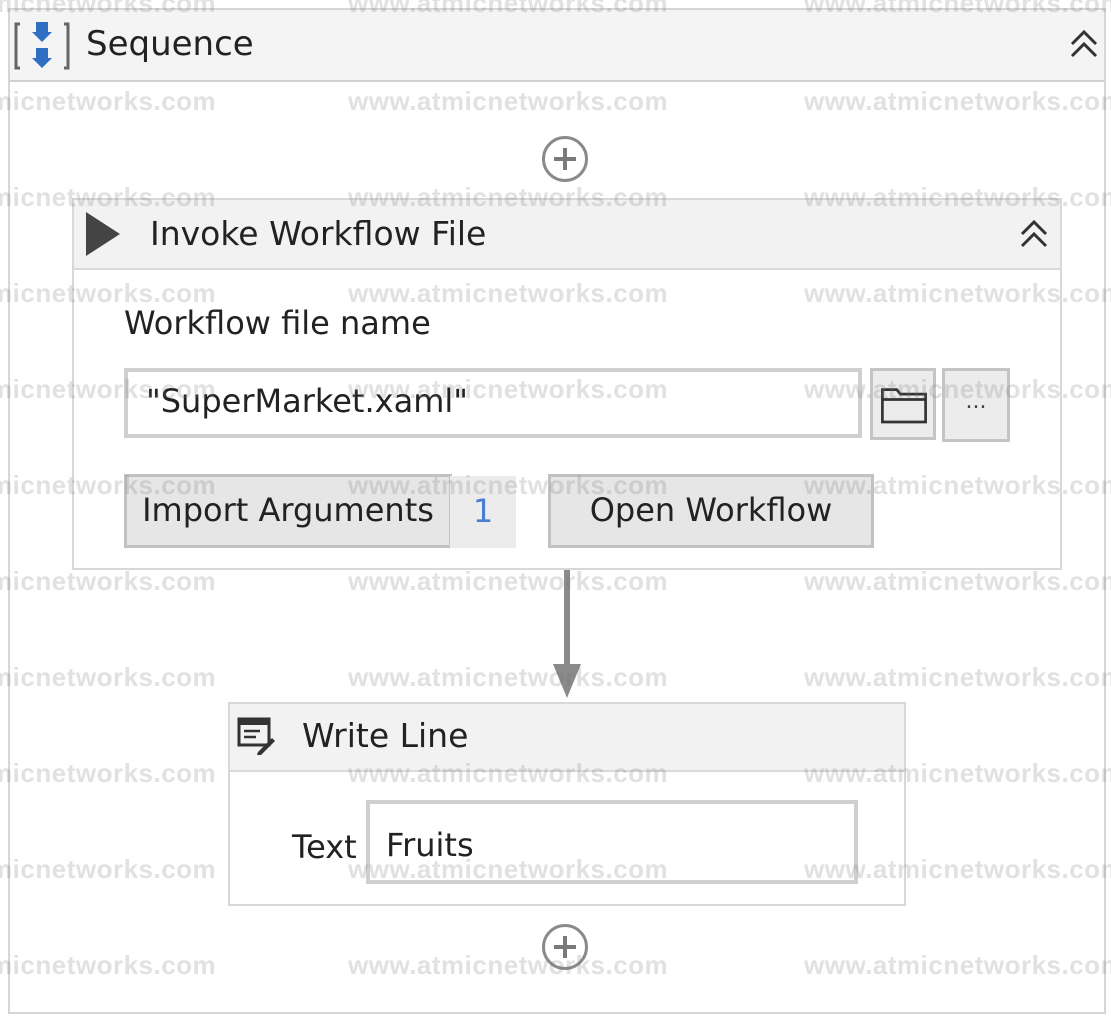 The width and height of the screenshot is (1111, 1019). Describe the element at coordinates (567, 681) in the screenshot. I see `connector-arrow-head` at that location.